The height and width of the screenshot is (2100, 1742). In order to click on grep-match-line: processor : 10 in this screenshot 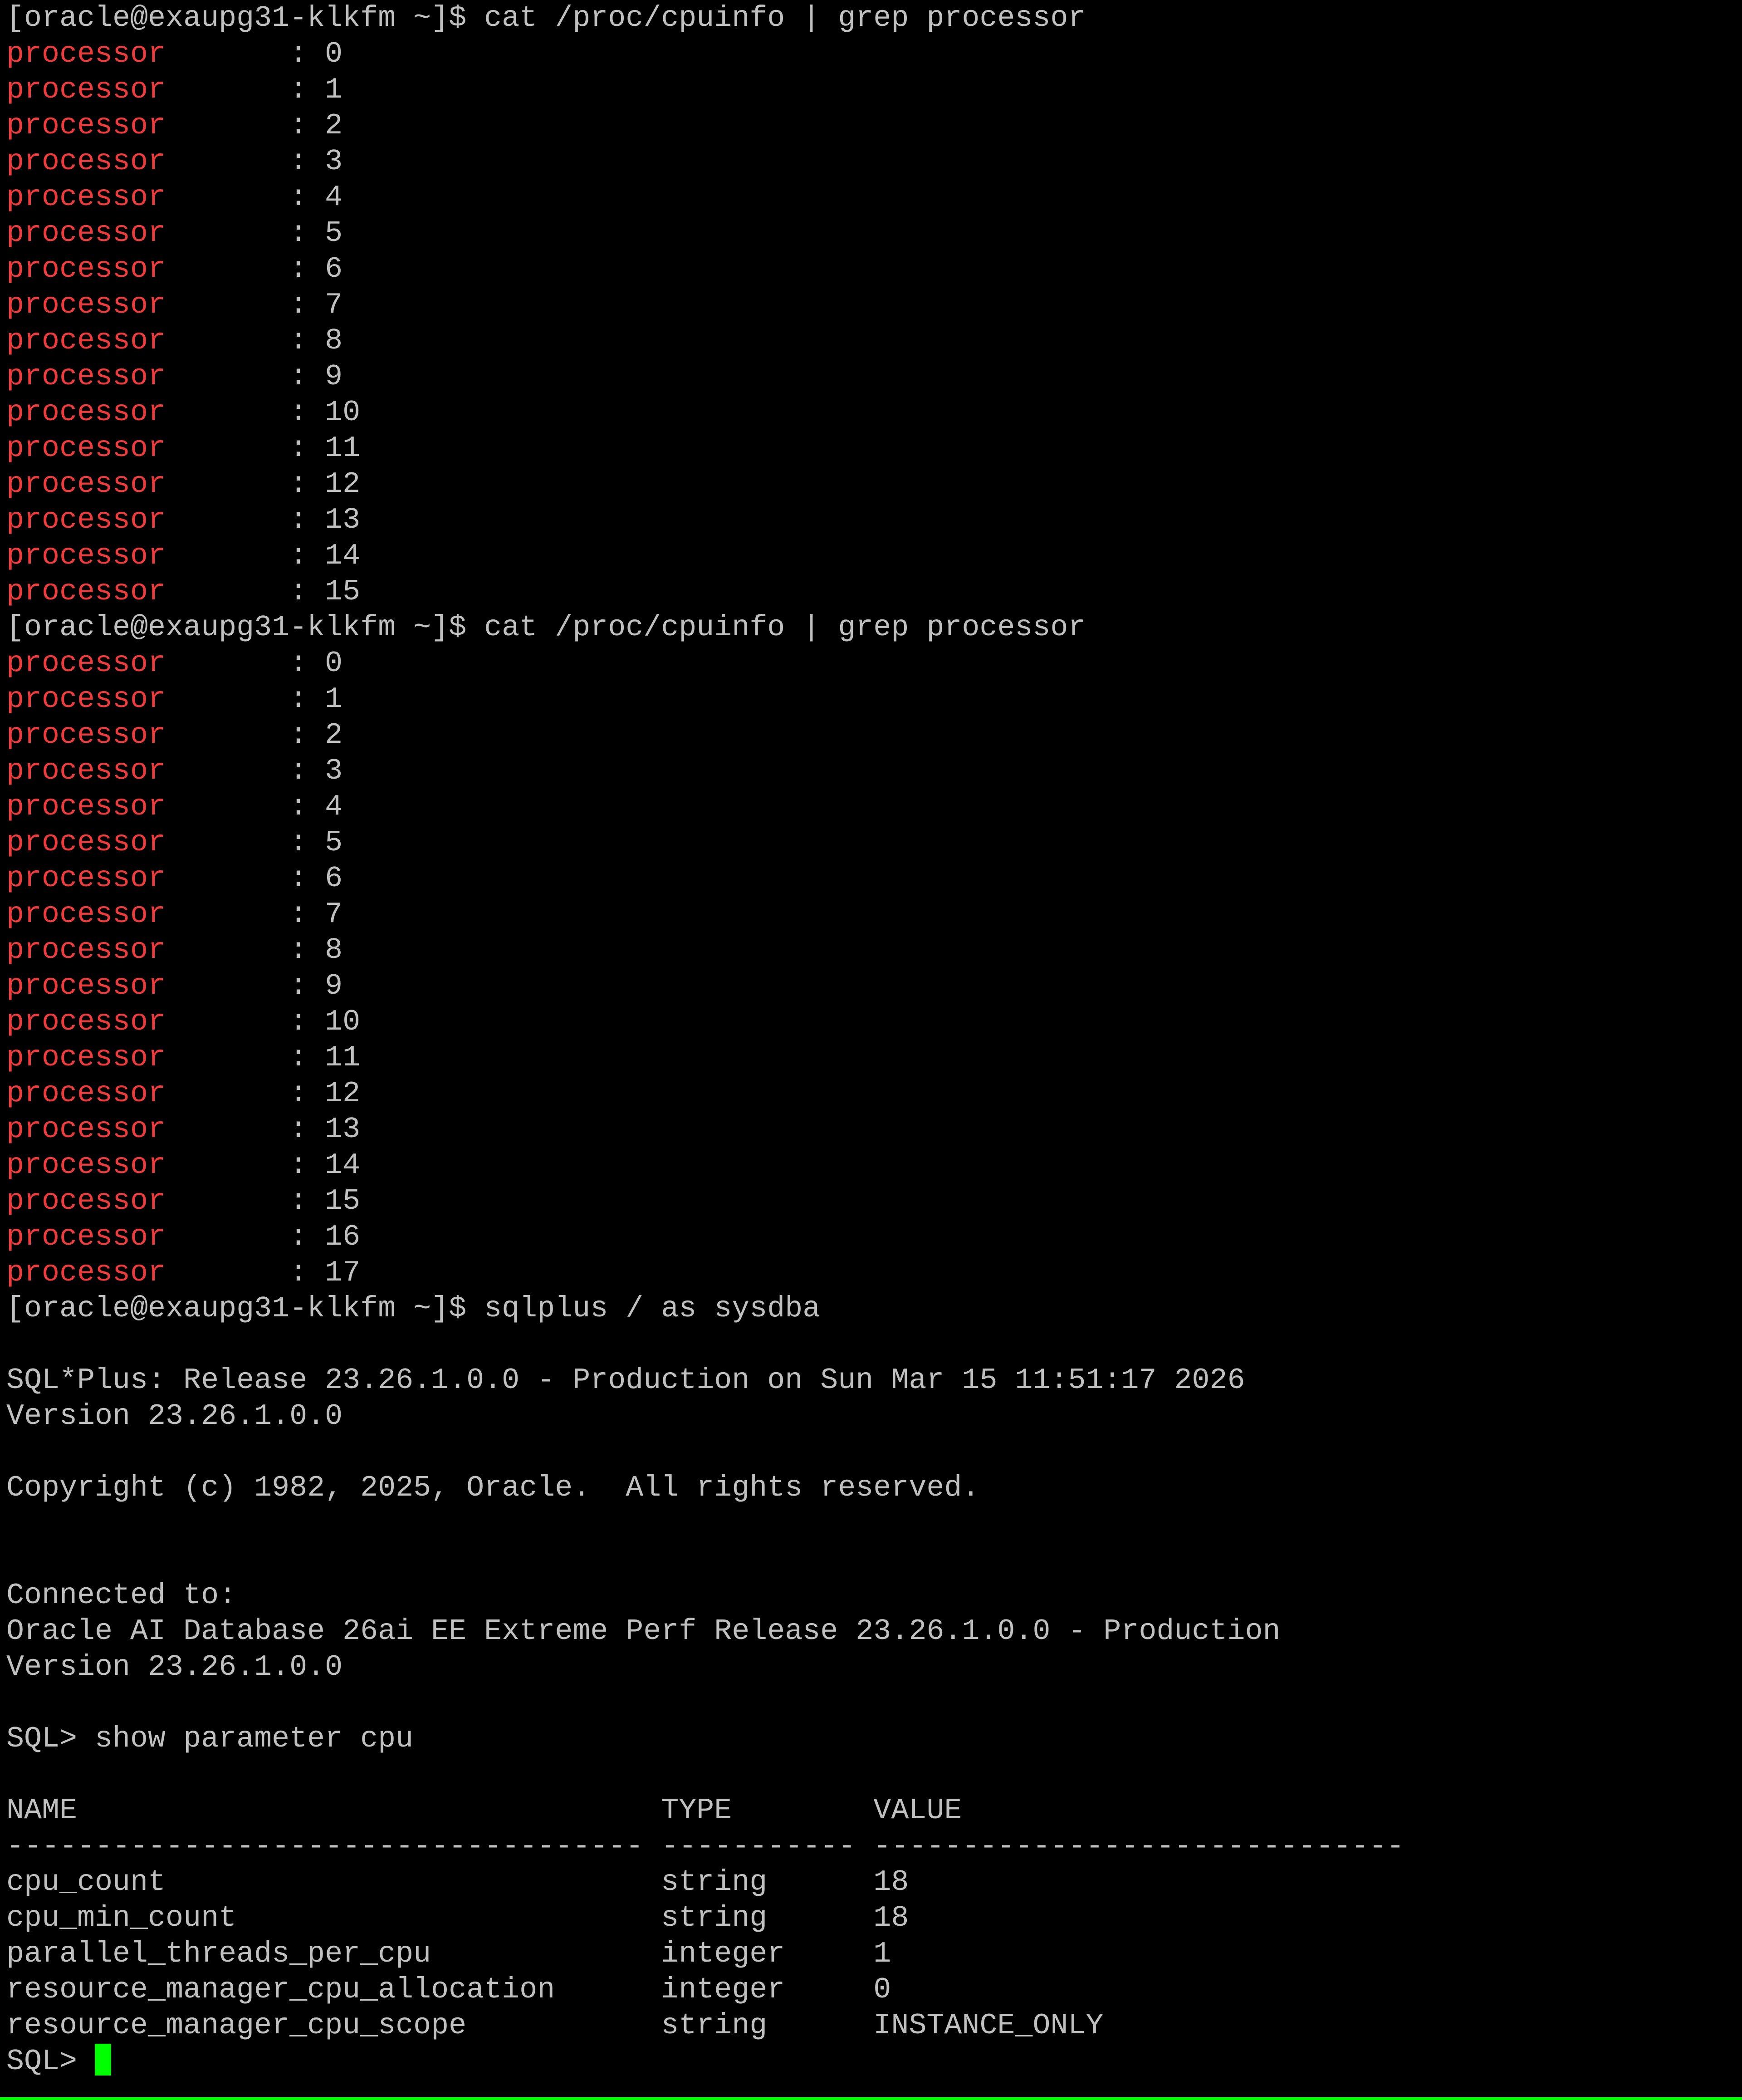, I will do `click(705, 413)`.